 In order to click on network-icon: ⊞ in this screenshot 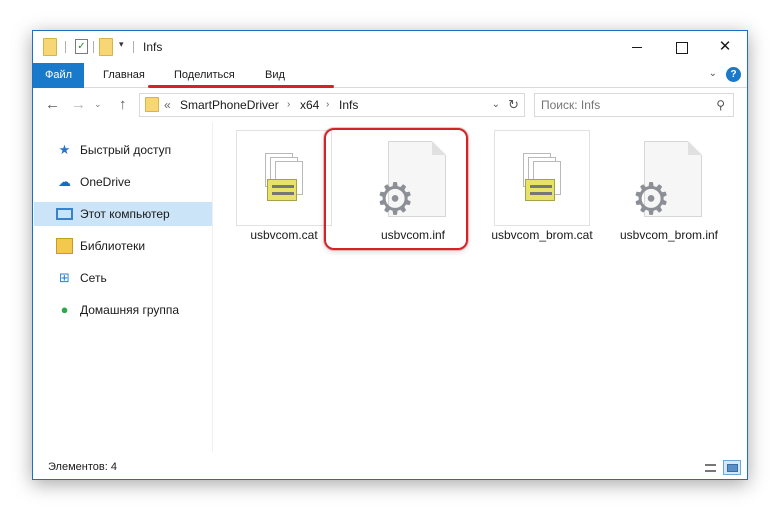, I will do `click(64, 277)`.